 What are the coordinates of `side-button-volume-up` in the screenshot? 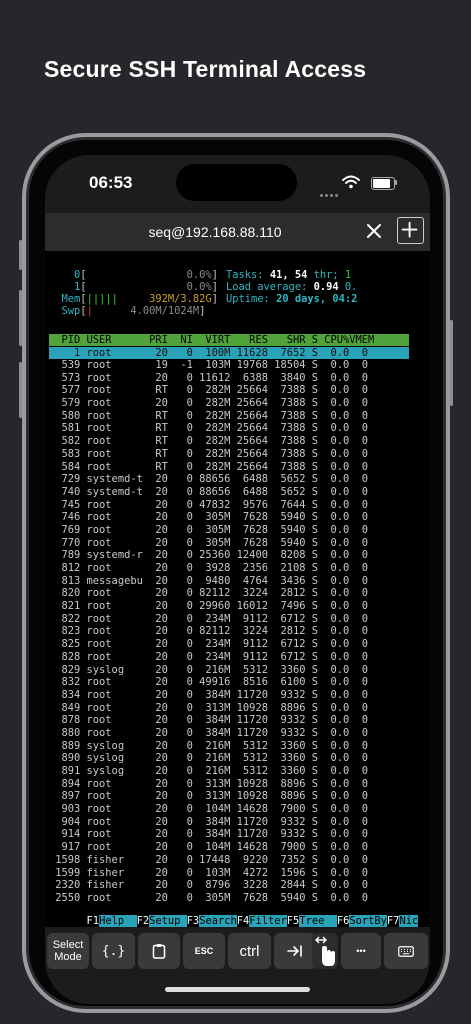 It's located at (20, 318).